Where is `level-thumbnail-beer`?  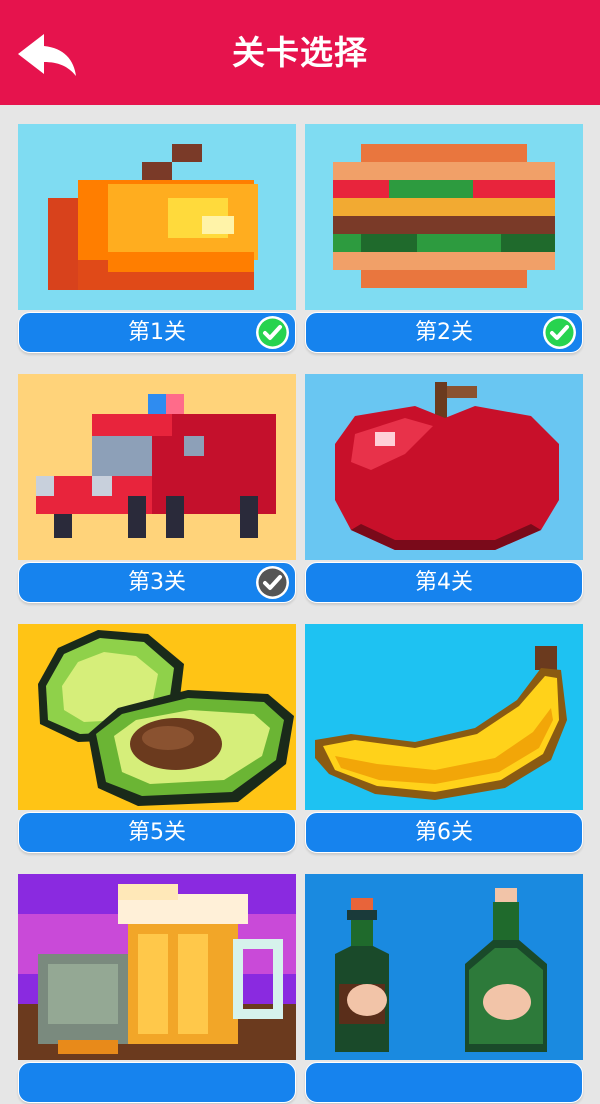
level-thumbnail-beer is located at coordinates (157, 967).